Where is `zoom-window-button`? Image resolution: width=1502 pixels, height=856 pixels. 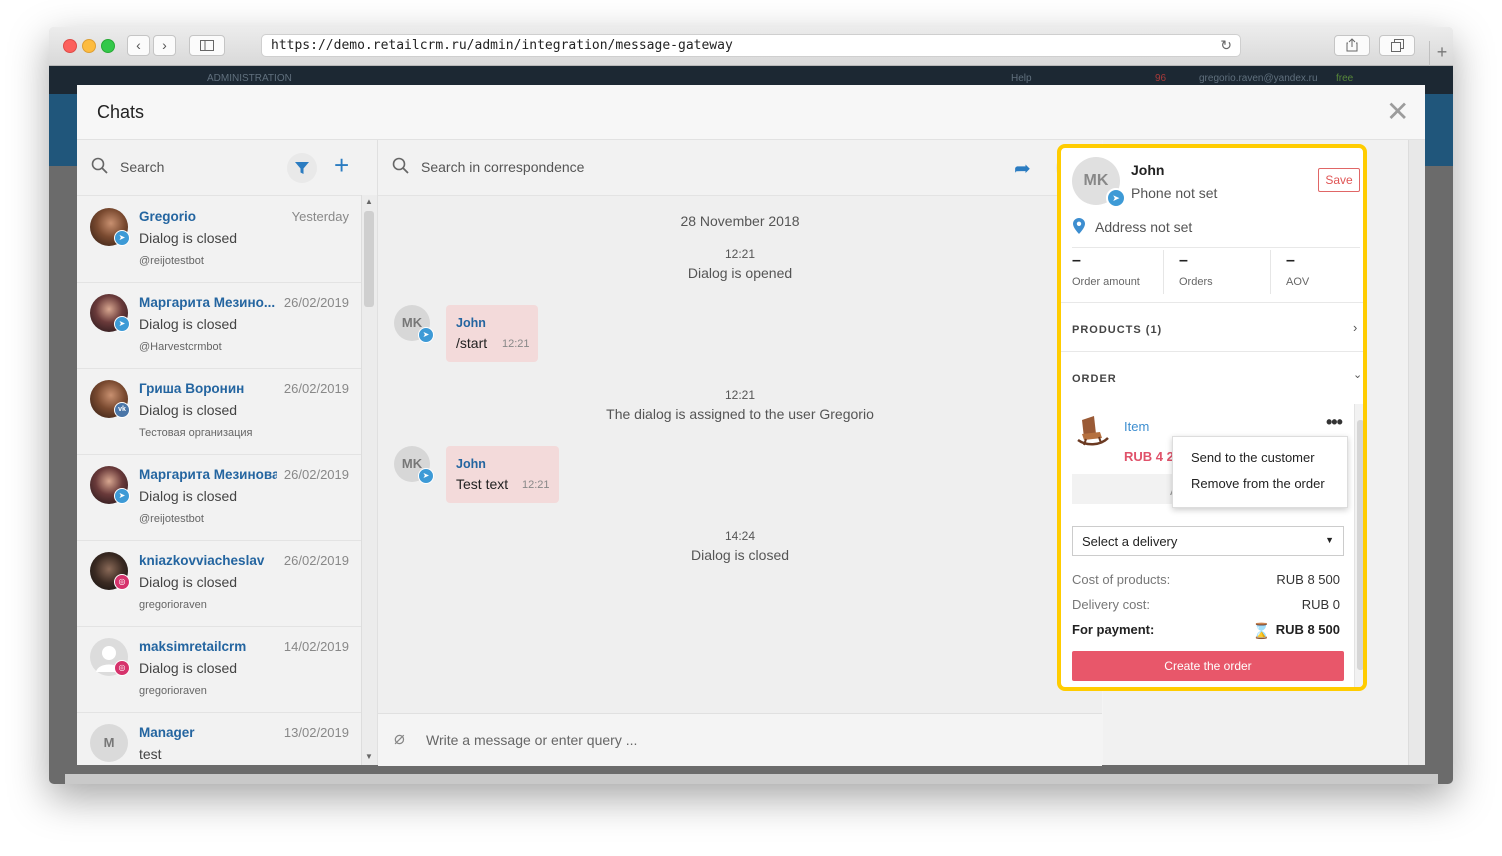
zoom-window-button is located at coordinates (108, 46).